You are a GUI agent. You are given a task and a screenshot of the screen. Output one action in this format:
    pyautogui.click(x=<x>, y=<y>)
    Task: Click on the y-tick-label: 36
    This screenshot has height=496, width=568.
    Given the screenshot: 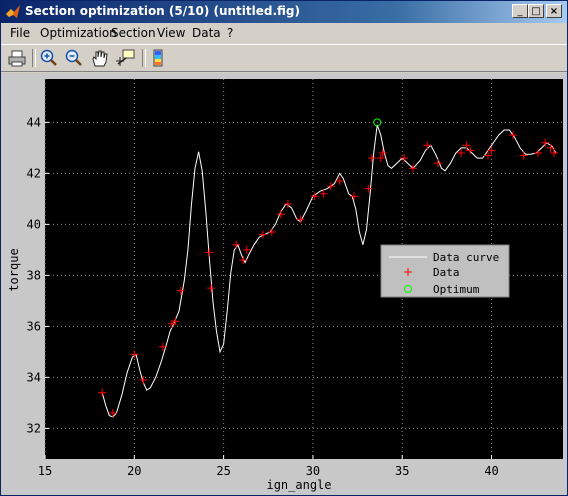 What is the action you would take?
    pyautogui.click(x=34, y=326)
    